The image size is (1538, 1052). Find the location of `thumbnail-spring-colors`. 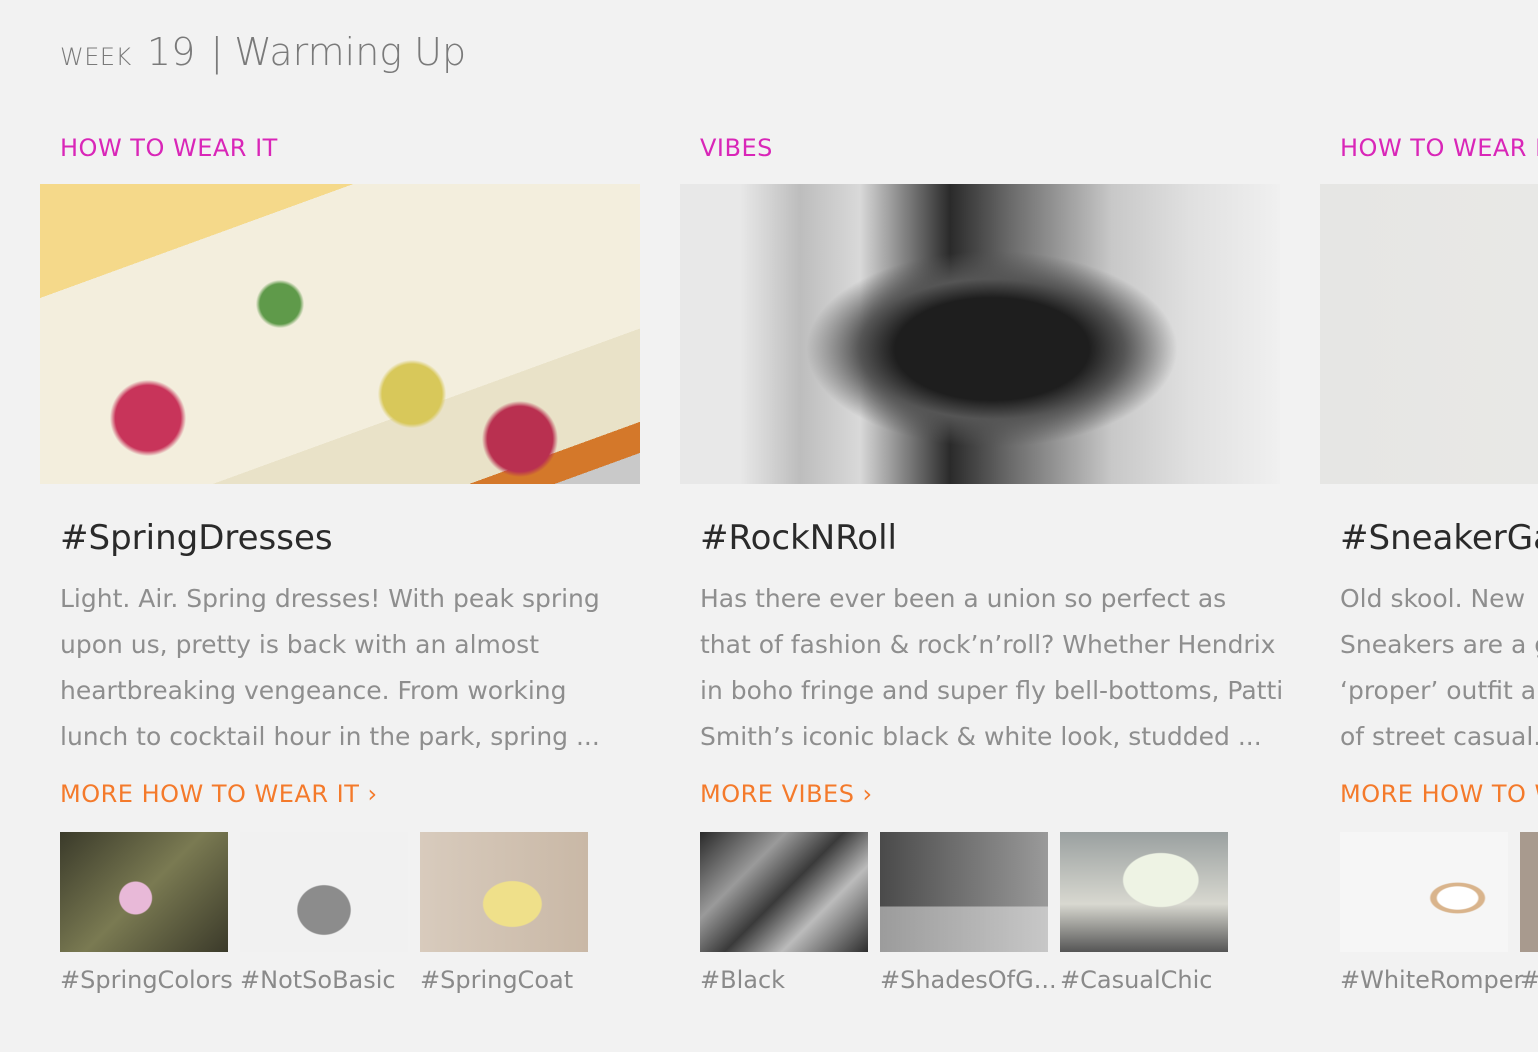

thumbnail-spring-colors is located at coordinates (144, 892).